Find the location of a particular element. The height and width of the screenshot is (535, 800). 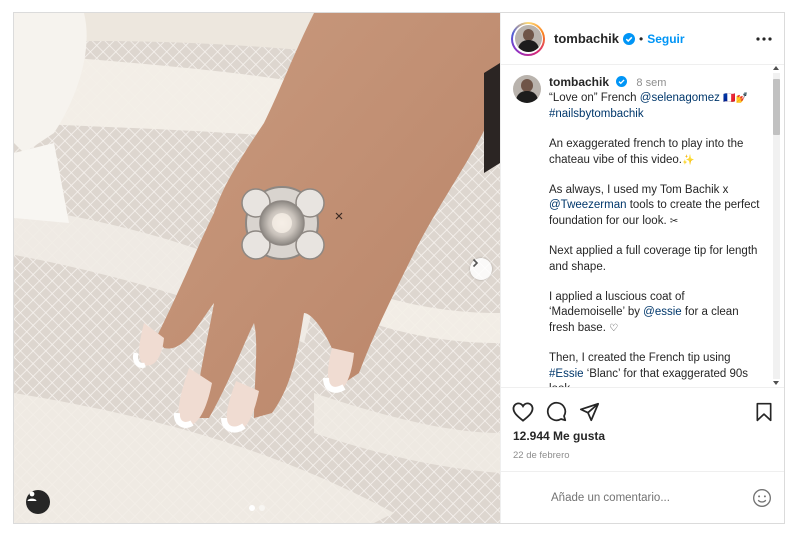

comment-button is located at coordinates (556, 411).